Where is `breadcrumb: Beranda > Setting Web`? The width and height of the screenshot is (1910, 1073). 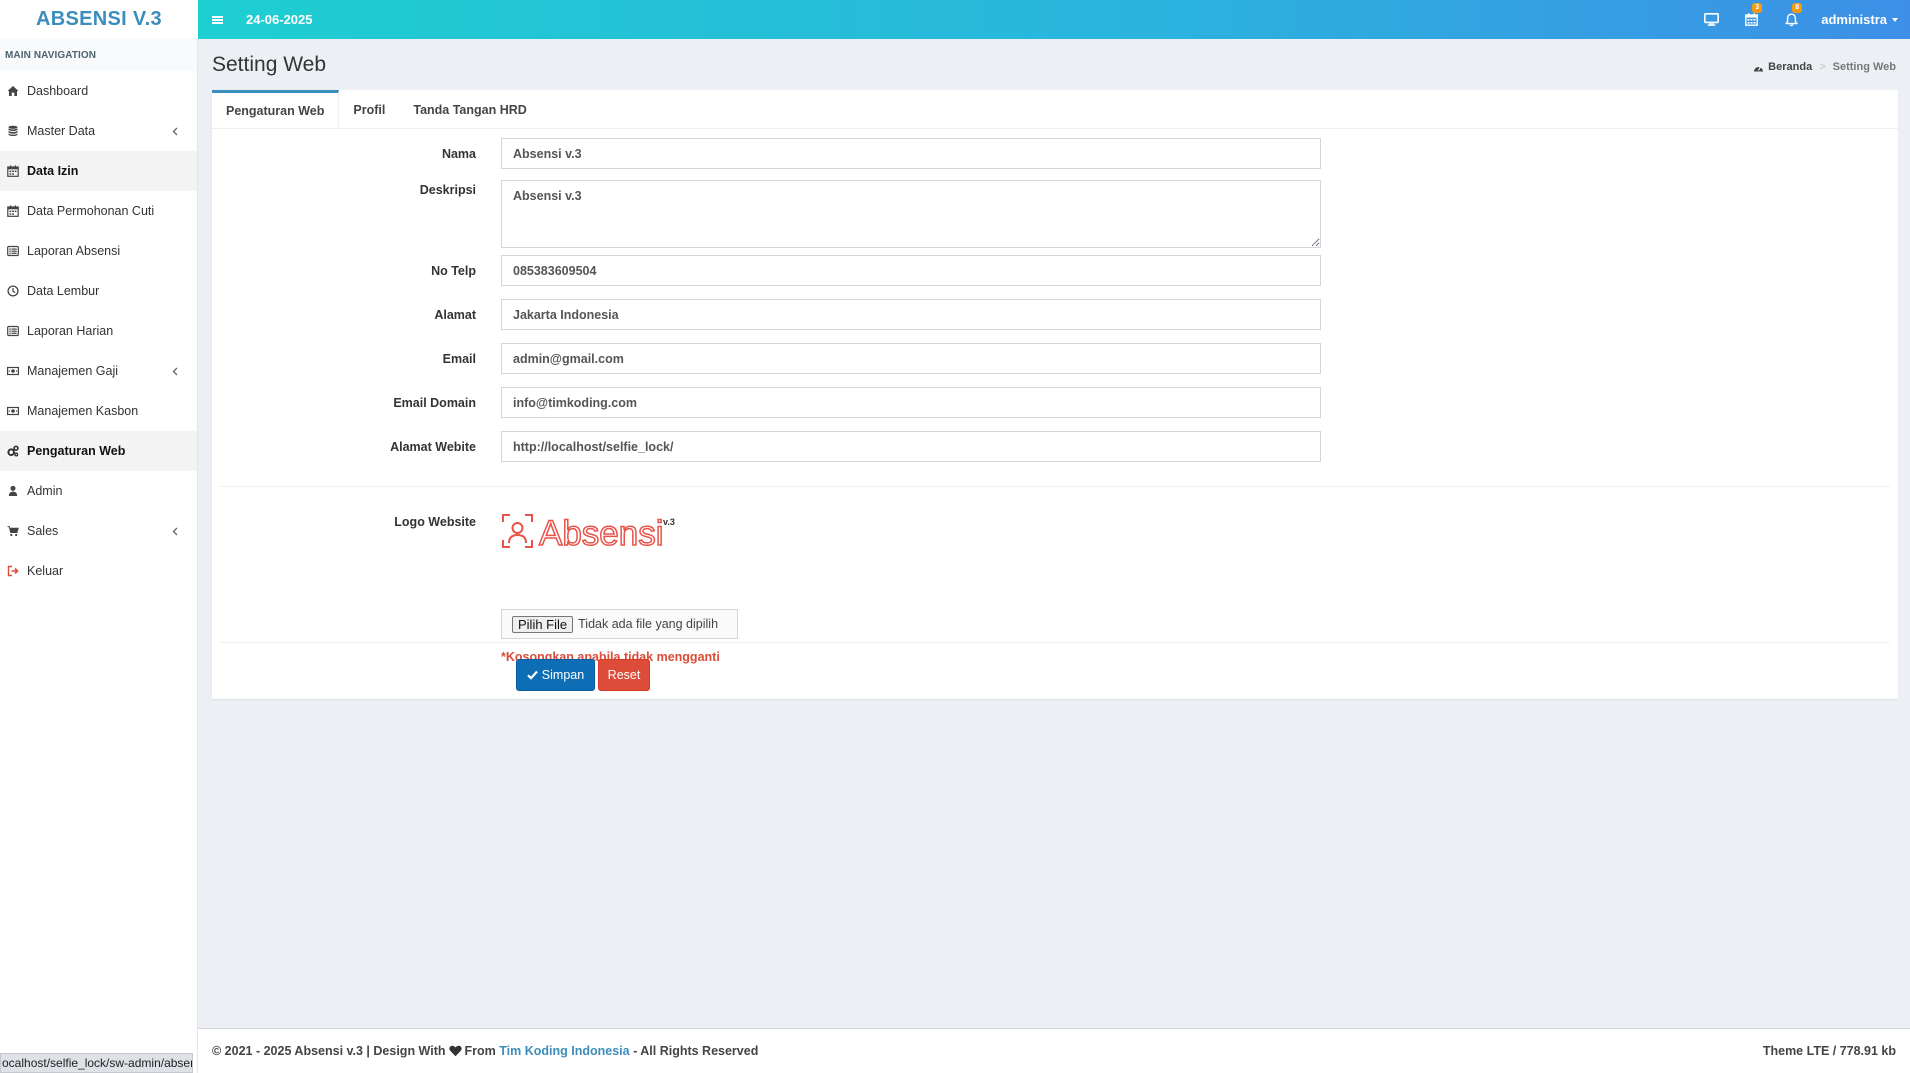 breadcrumb: Beranda > Setting Web is located at coordinates (1824, 67).